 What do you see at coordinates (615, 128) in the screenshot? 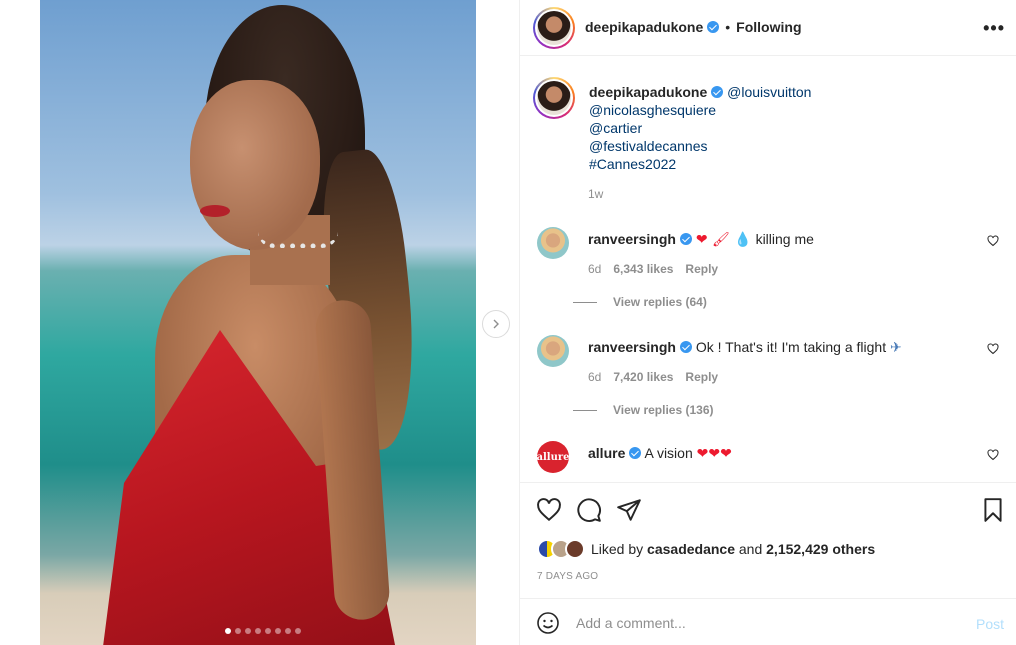
I see `caption-mention: @cartier` at bounding box center [615, 128].